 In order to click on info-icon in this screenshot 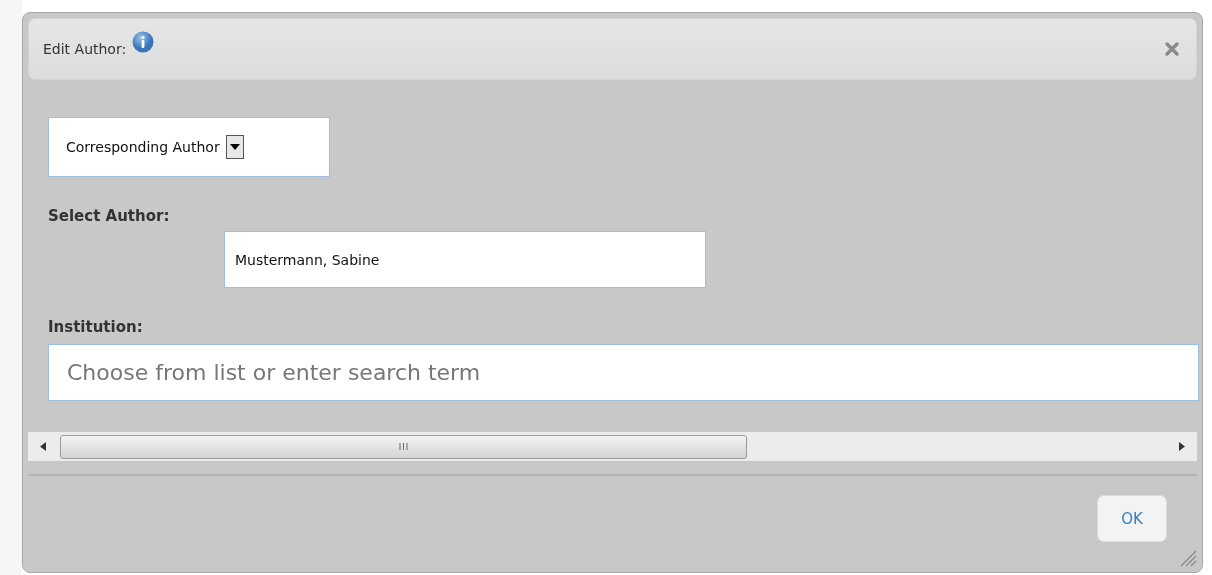, I will do `click(143, 42)`.